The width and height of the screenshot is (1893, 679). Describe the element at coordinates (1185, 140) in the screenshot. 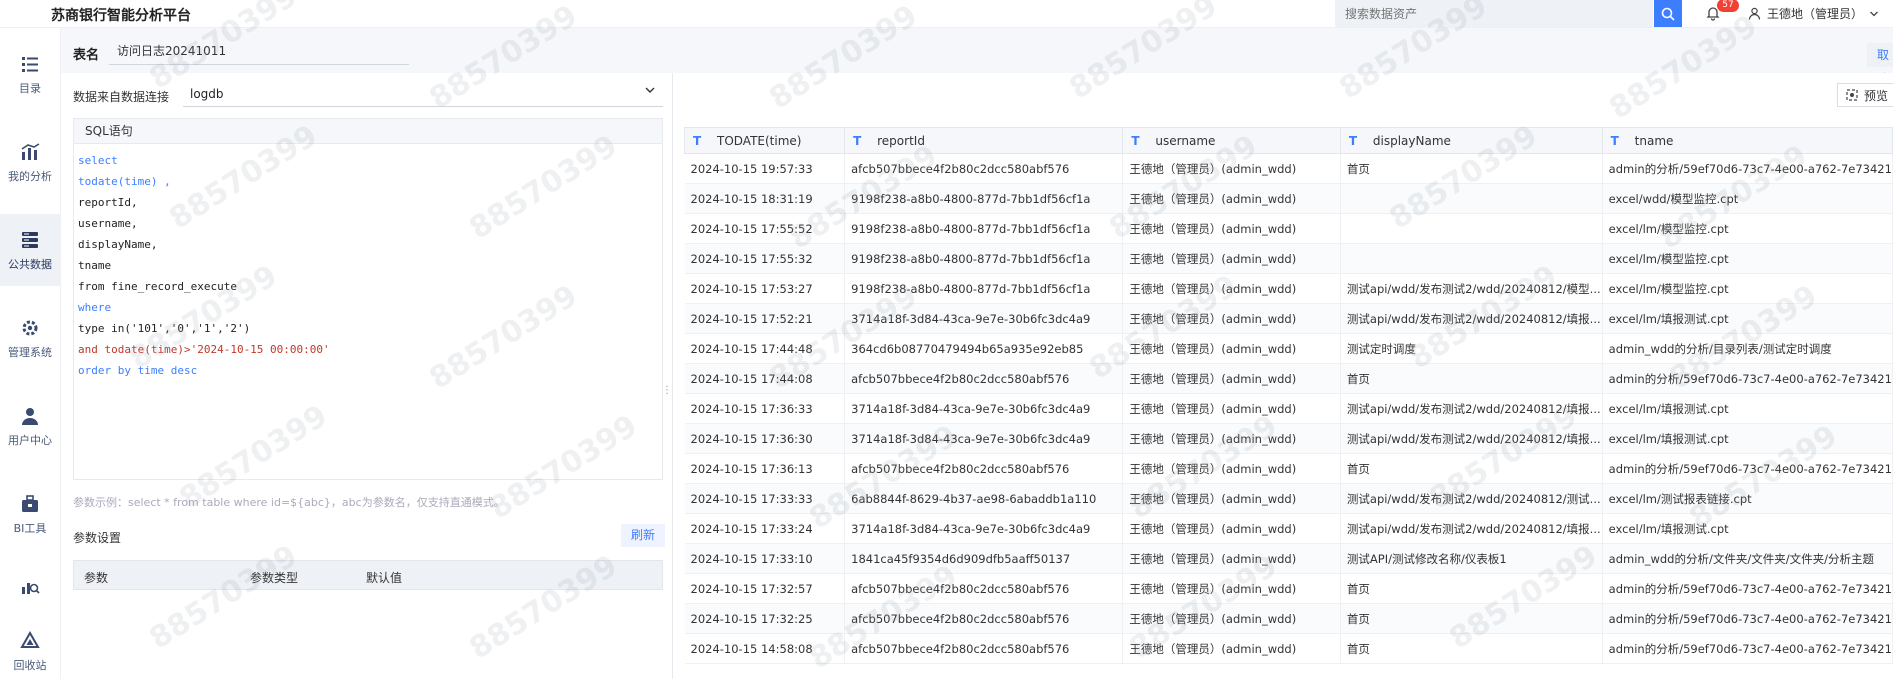

I see `column-header-label: username` at that location.